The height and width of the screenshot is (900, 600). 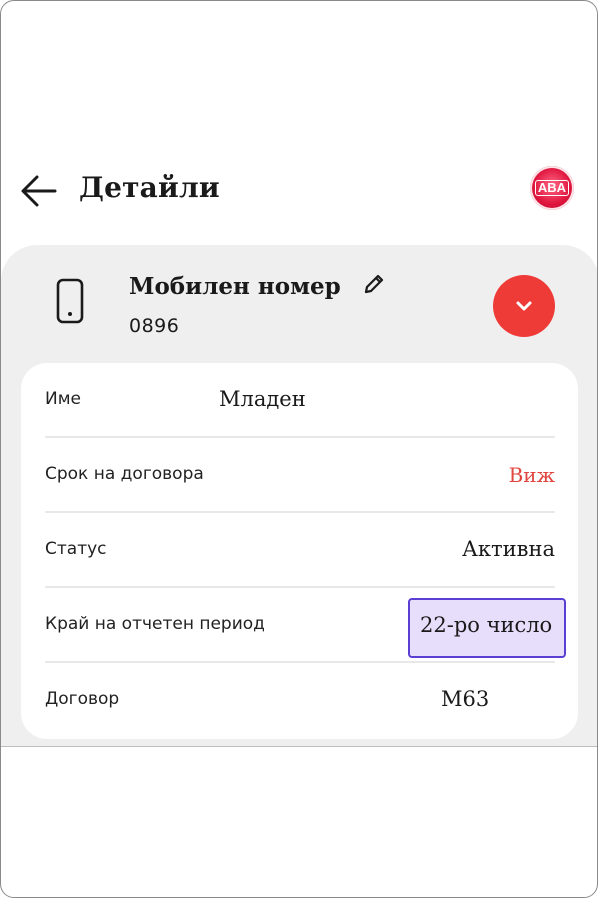 I want to click on page-title: Детайли, so click(x=149, y=187).